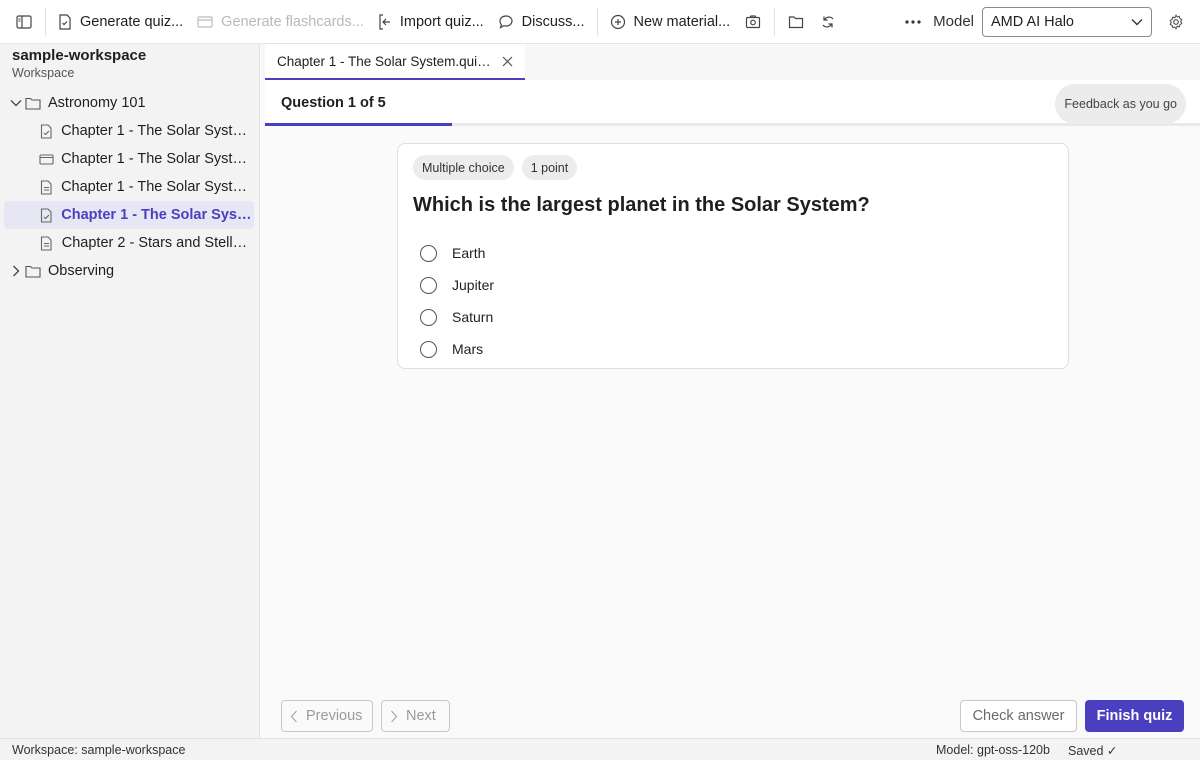 The height and width of the screenshot is (760, 1200). What do you see at coordinates (358, 124) in the screenshot?
I see `quiz-progress-fill` at bounding box center [358, 124].